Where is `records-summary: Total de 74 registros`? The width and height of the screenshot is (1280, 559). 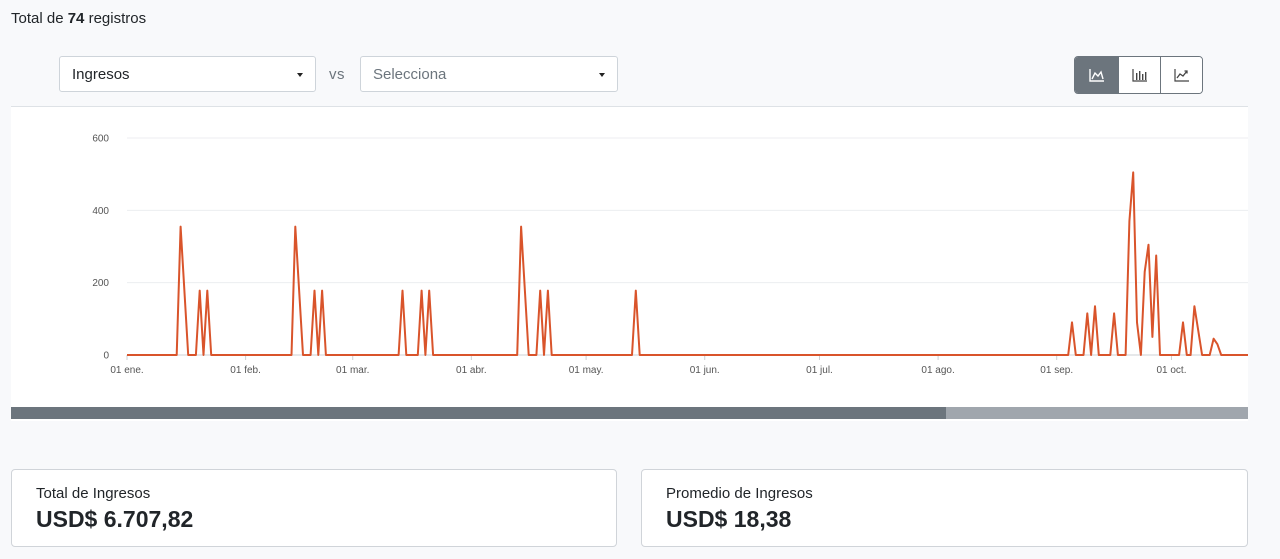
records-summary: Total de 74 registros is located at coordinates (78, 18).